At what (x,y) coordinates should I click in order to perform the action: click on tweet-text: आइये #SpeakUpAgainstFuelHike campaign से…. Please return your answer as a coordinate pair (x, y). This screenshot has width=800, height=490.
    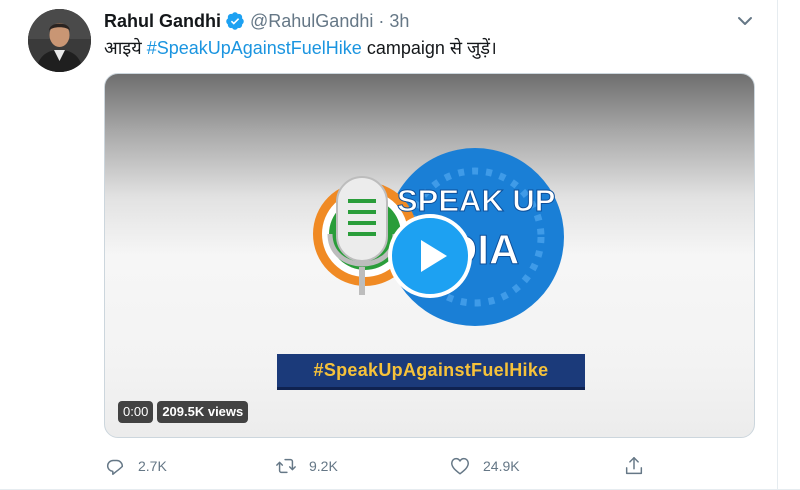
    Looking at the image, I should click on (300, 48).